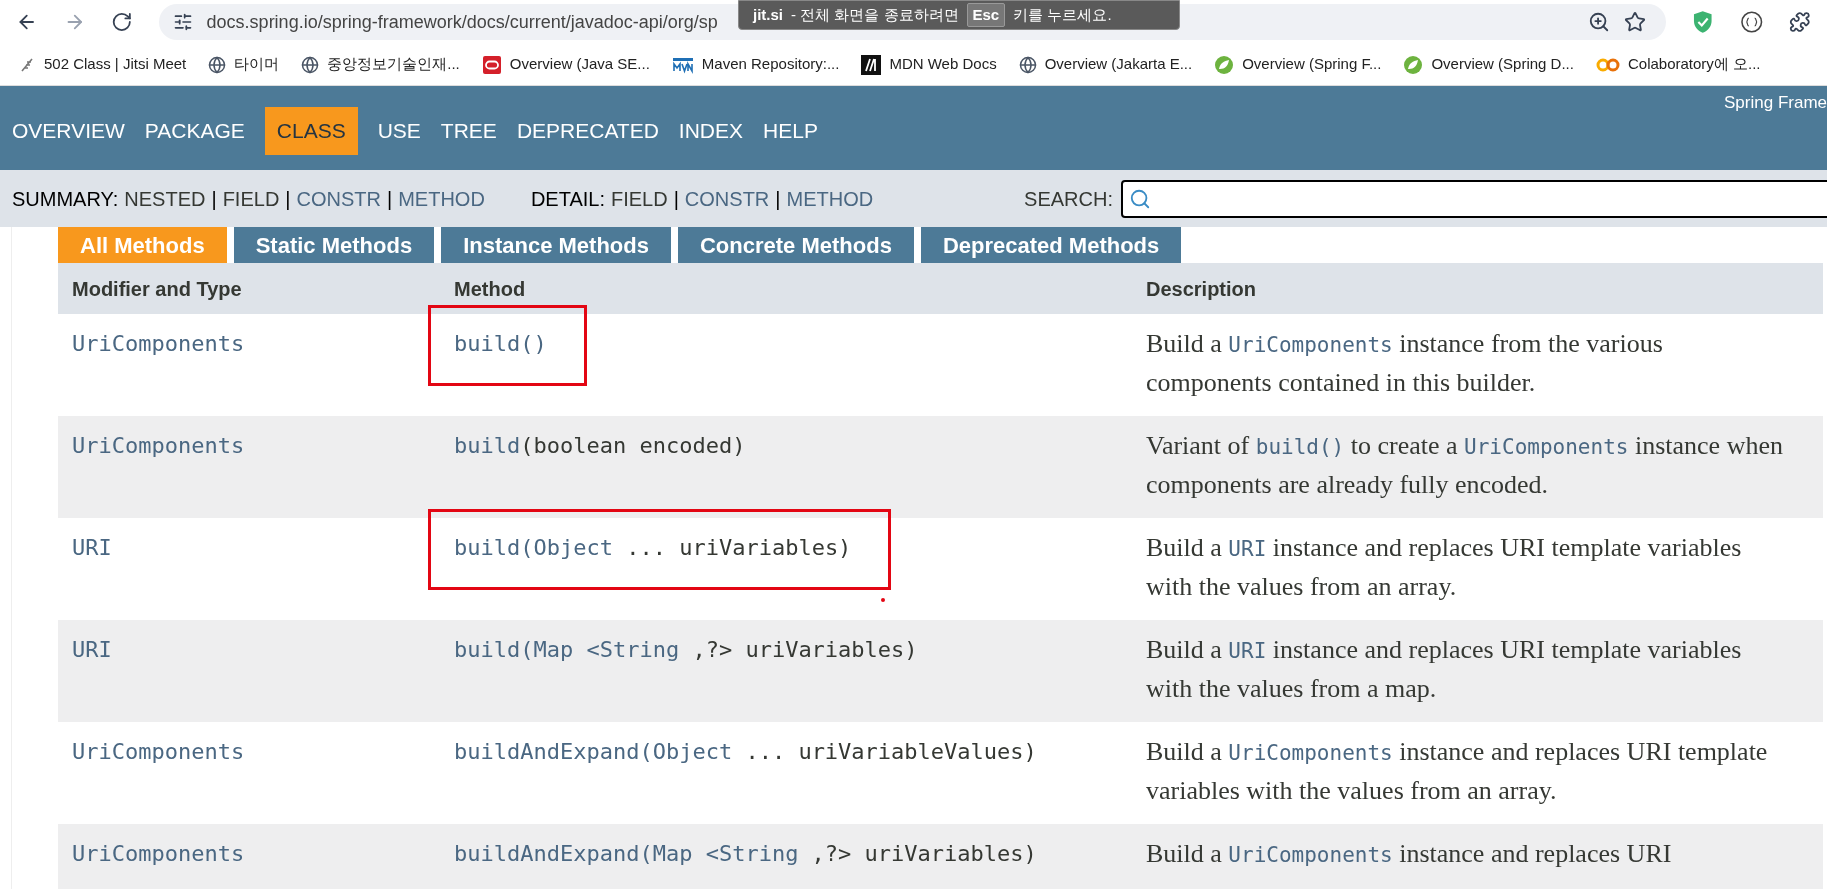 The width and height of the screenshot is (1827, 889). What do you see at coordinates (1409, 854) in the screenshot?
I see `method-description: Build a UriComponents instance and replaces URI` at bounding box center [1409, 854].